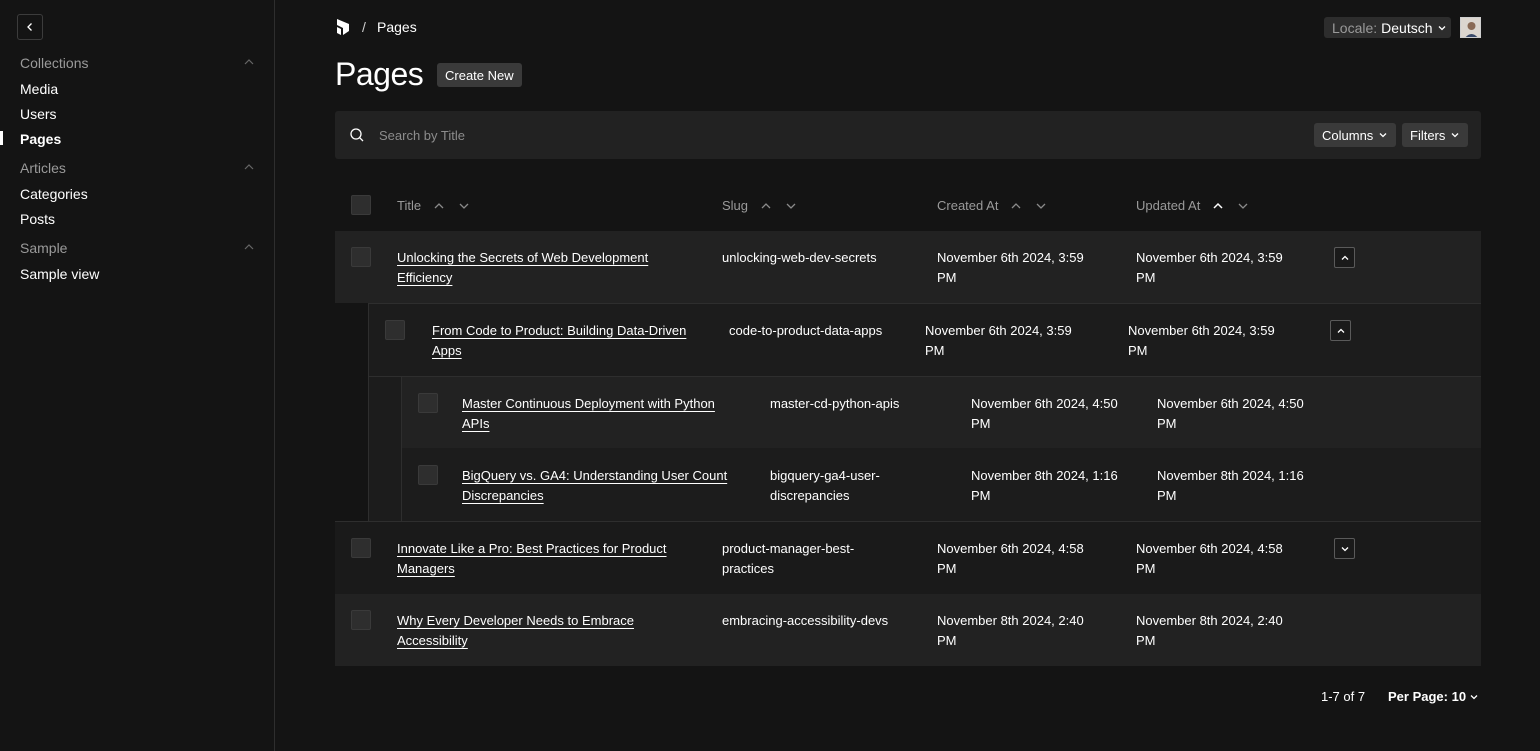 This screenshot has width=1540, height=751. What do you see at coordinates (1010, 630) in the screenshot?
I see `row-created-at: November 8th 2024, 2:40 PM` at bounding box center [1010, 630].